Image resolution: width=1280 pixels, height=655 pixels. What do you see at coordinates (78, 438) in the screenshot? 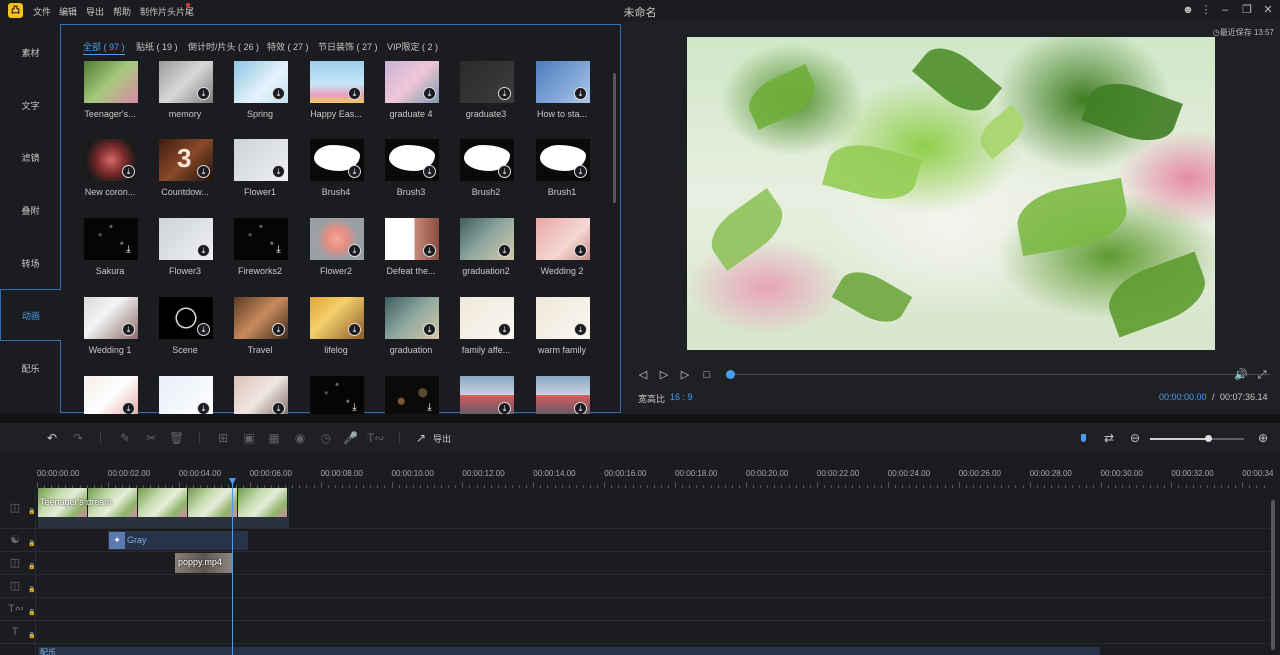
I see `redo-icon: ↷` at bounding box center [78, 438].